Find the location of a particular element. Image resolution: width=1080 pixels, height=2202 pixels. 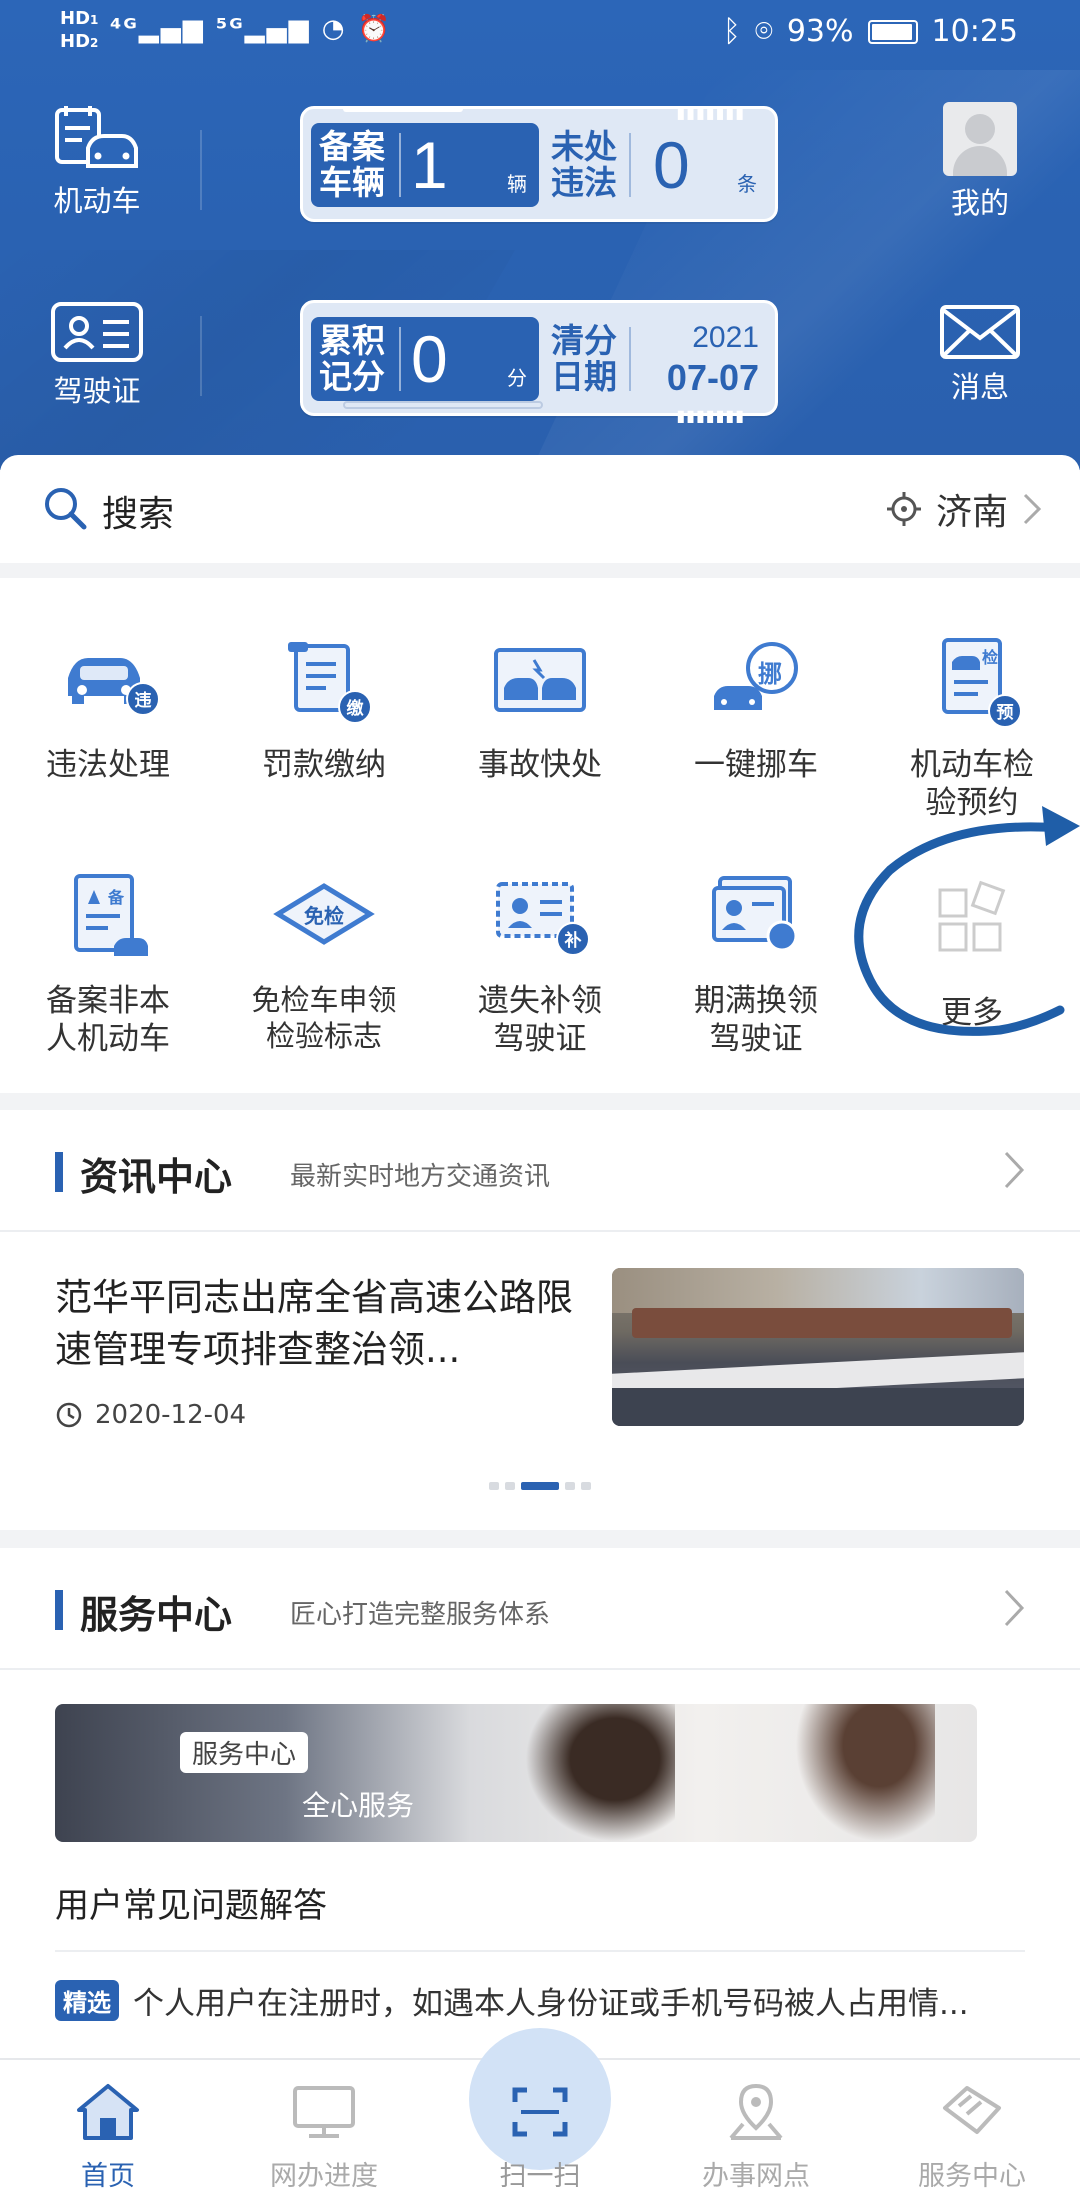

service-center-subtitle: 匠心打造完整服务体系 is located at coordinates (420, 1615).